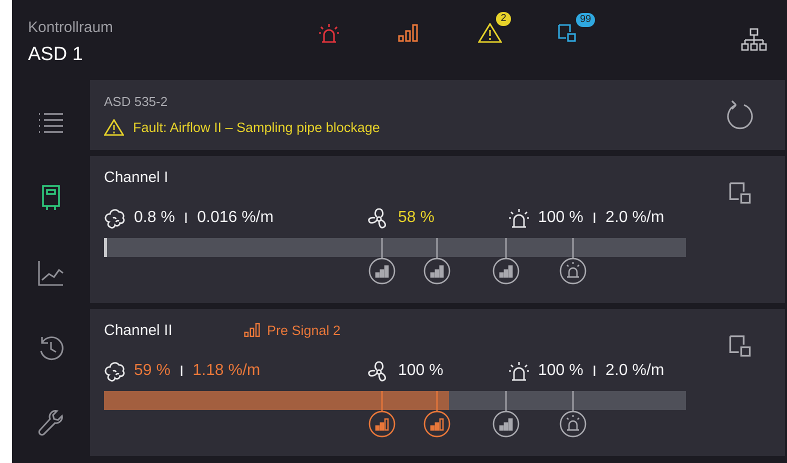 Image resolution: width=787 pixels, height=463 pixels. What do you see at coordinates (71, 27) in the screenshot?
I see `location-label: Kontrollraum` at bounding box center [71, 27].